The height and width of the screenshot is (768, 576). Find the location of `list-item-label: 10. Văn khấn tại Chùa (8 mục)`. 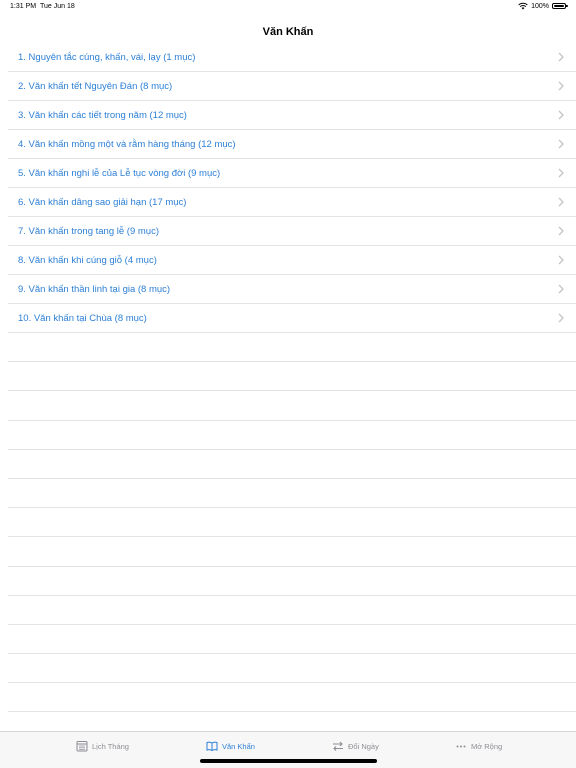

list-item-label: 10. Văn khấn tại Chùa (8 mục) is located at coordinates (82, 318).